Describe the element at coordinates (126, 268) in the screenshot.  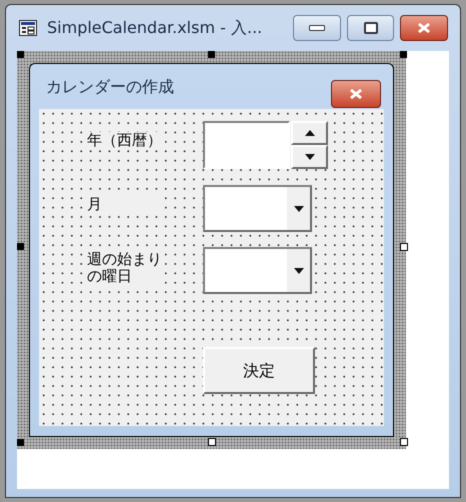
I see `field-label: 週の始まりの曜日` at that location.